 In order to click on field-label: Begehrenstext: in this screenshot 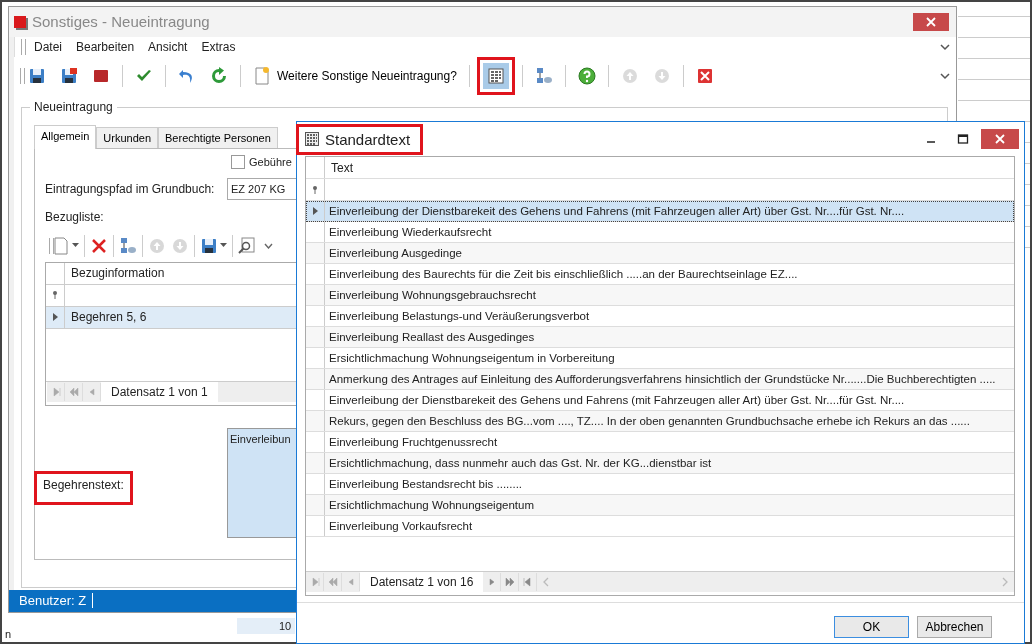, I will do `click(83, 487)`.